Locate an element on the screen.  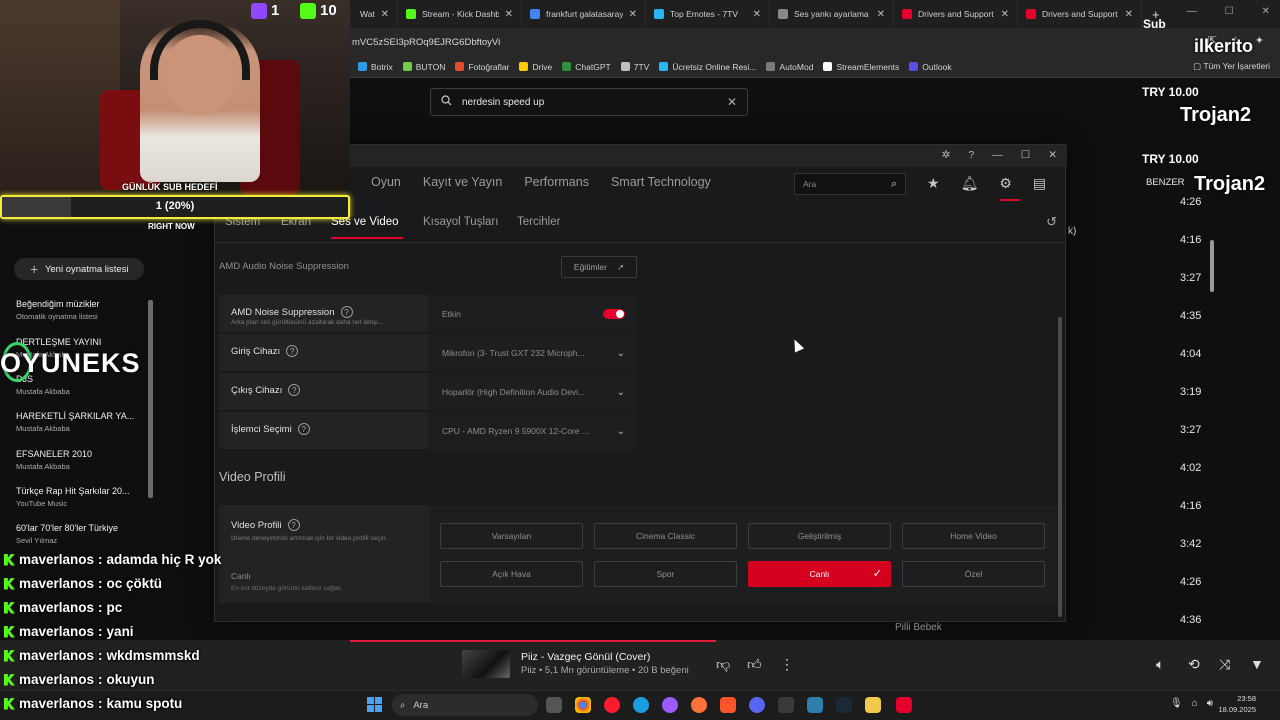
speaker-icon: 🔊︎ is located at coordinates (1210, 703).